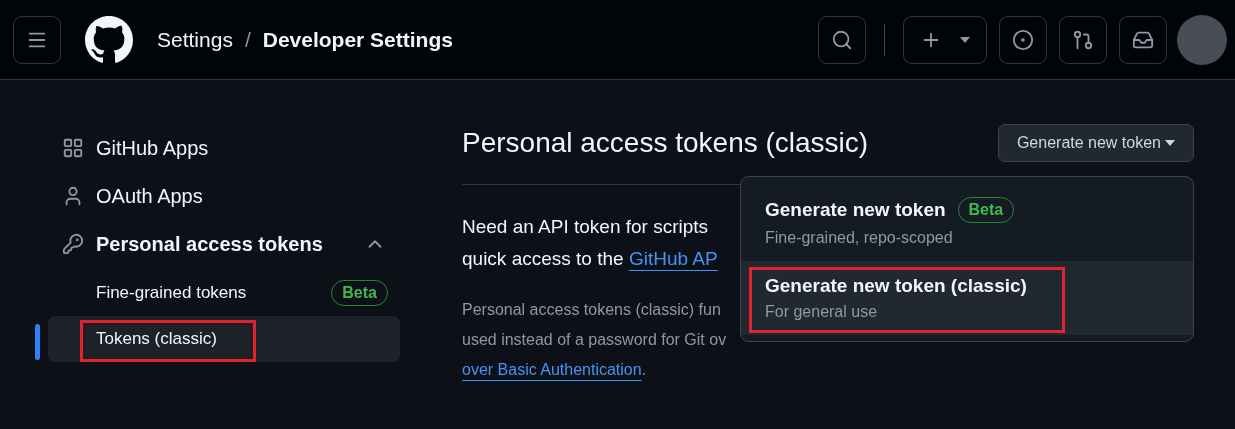 The height and width of the screenshot is (429, 1235). What do you see at coordinates (224, 196) in the screenshot?
I see `sidebar-item: OAuth Apps` at bounding box center [224, 196].